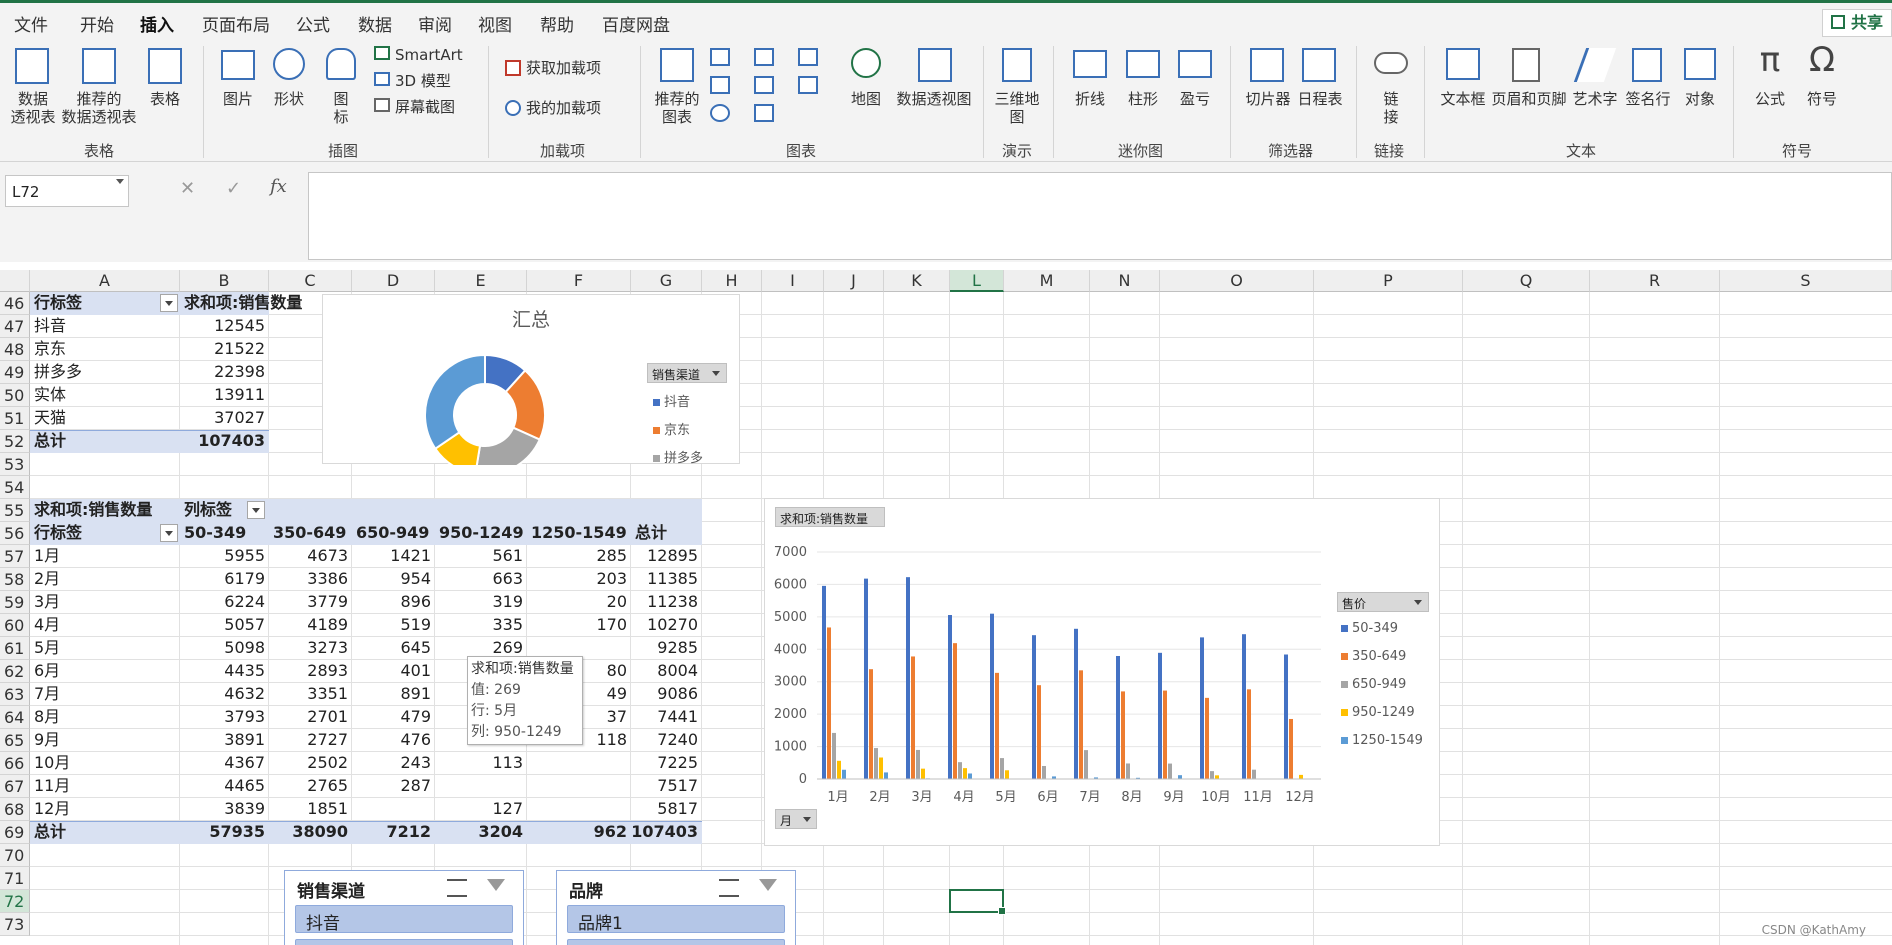 This screenshot has height=945, width=1892. I want to click on signature-button: 签名行, so click(1648, 99).